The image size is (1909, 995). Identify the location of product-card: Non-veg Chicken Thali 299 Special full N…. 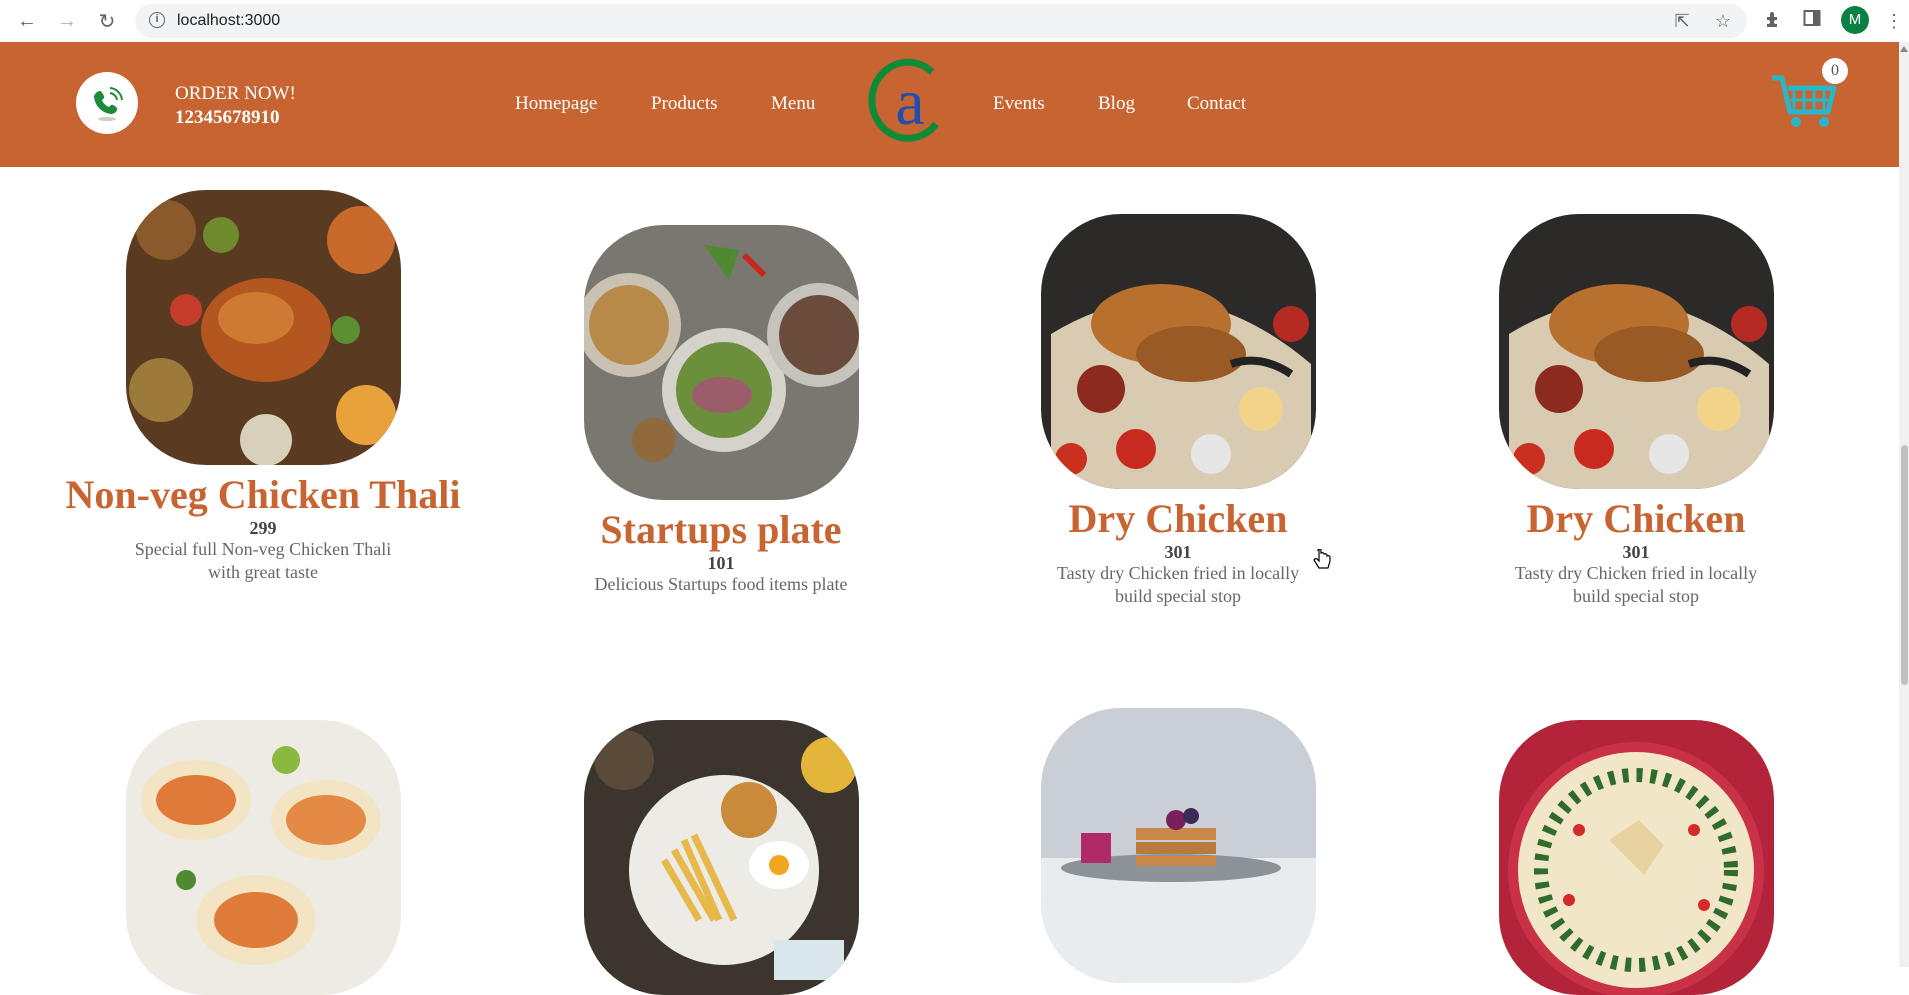
(263, 387).